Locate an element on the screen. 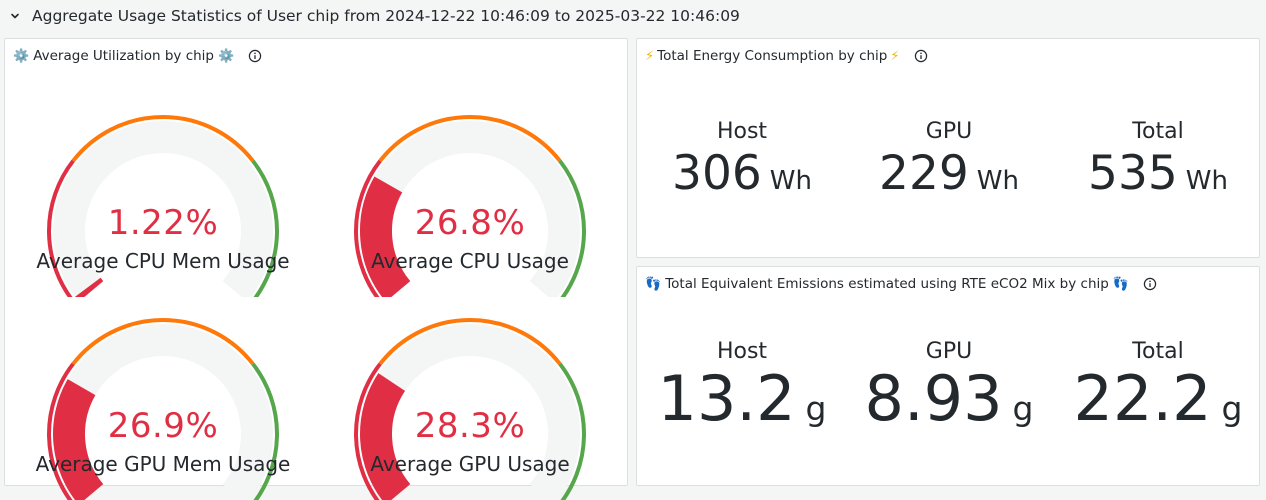 The image size is (1266, 500). stat-value: 306 Wh is located at coordinates (742, 173).